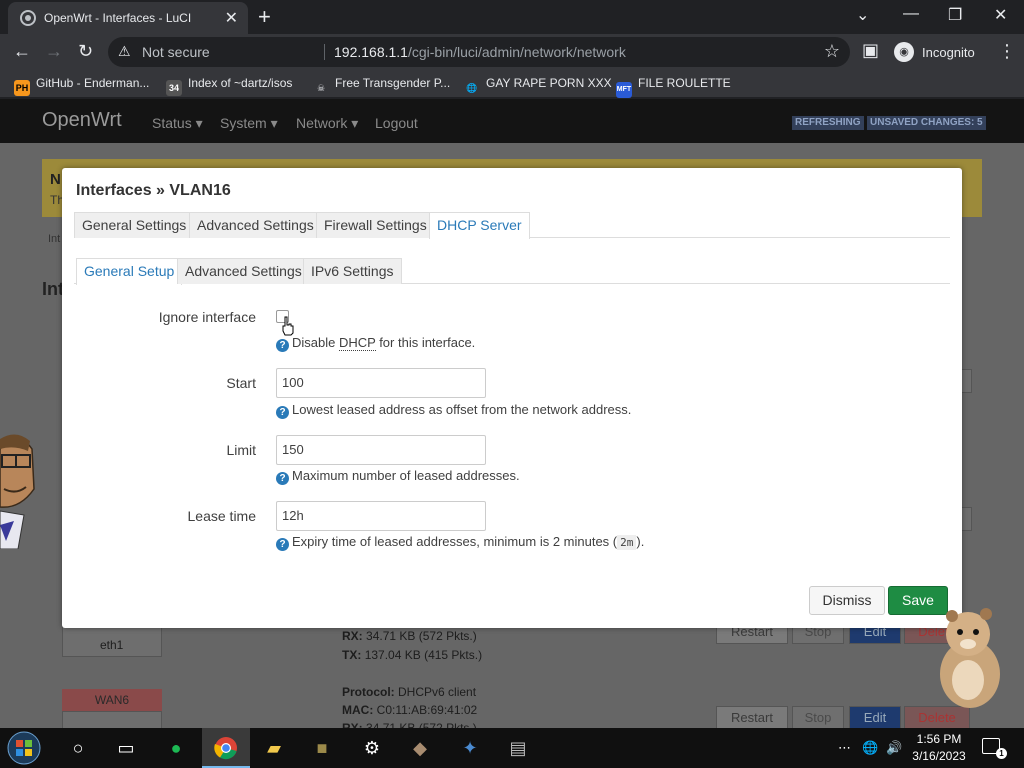 The height and width of the screenshot is (768, 1024). I want to click on help-text: )., so click(640, 541).